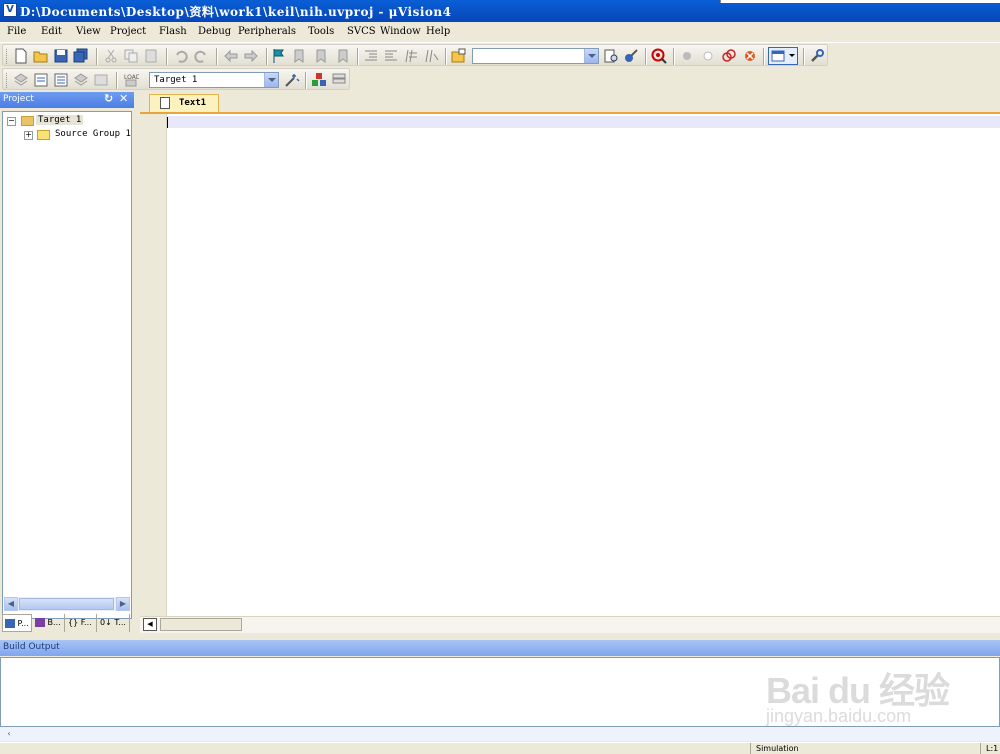 This screenshot has width=1000, height=754. What do you see at coordinates (411, 56) in the screenshot?
I see `comment-icon` at bounding box center [411, 56].